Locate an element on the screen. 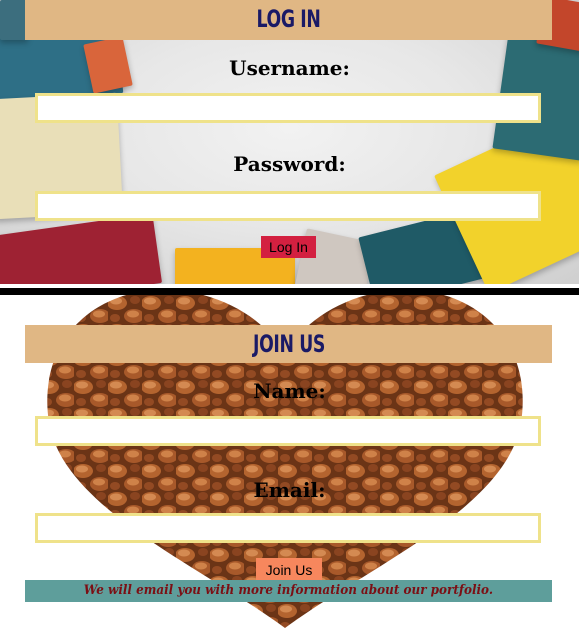  login-button: Log In is located at coordinates (288, 247).